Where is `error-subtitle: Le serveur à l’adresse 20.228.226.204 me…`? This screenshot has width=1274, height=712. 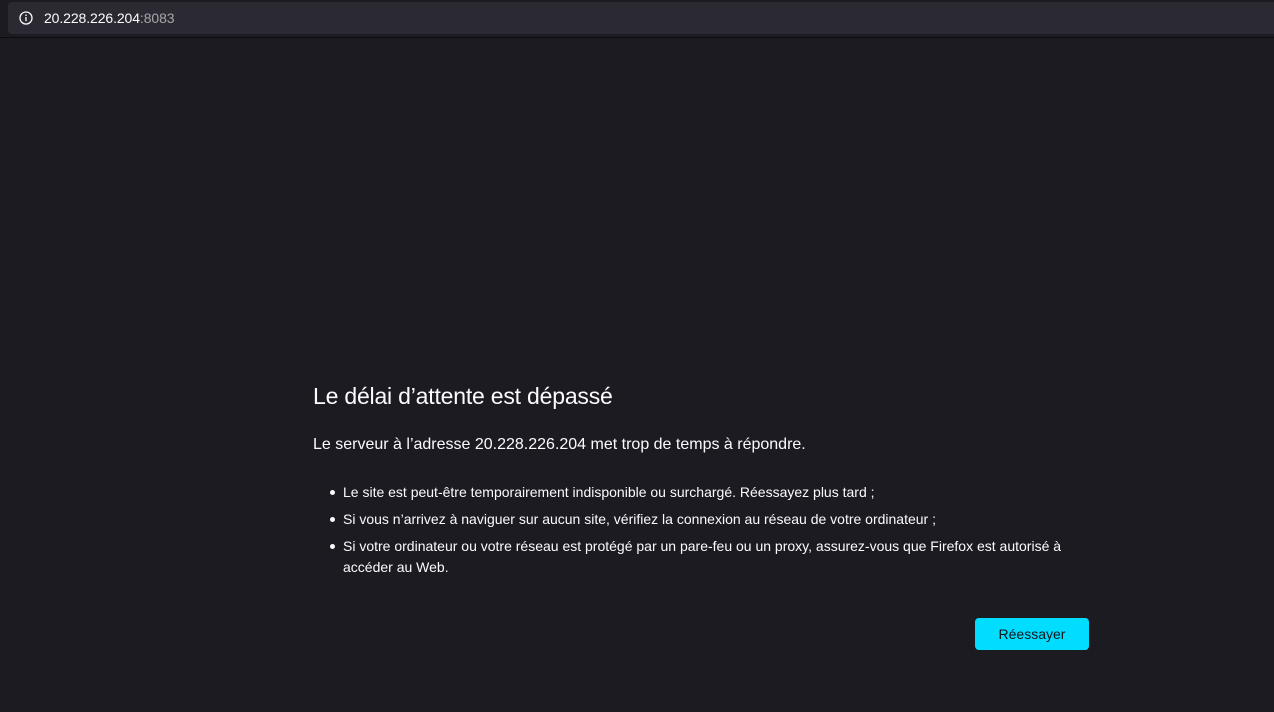
error-subtitle: Le serveur à l’adresse 20.228.226.204 me… is located at coordinates (559, 444).